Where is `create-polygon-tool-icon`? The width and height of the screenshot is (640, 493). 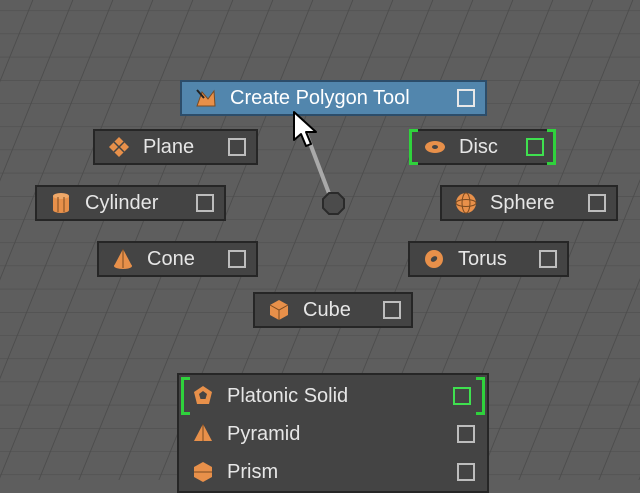 create-polygon-tool-icon is located at coordinates (206, 98).